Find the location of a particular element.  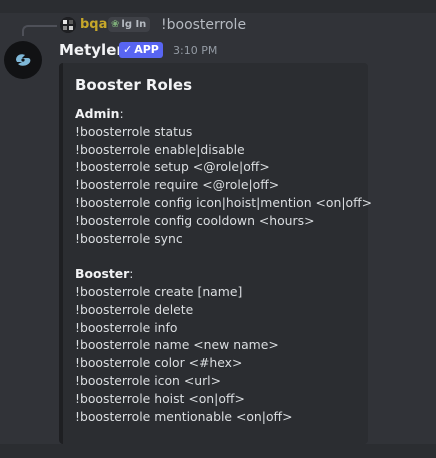

embed-title: Booster Roles is located at coordinates (134, 85).